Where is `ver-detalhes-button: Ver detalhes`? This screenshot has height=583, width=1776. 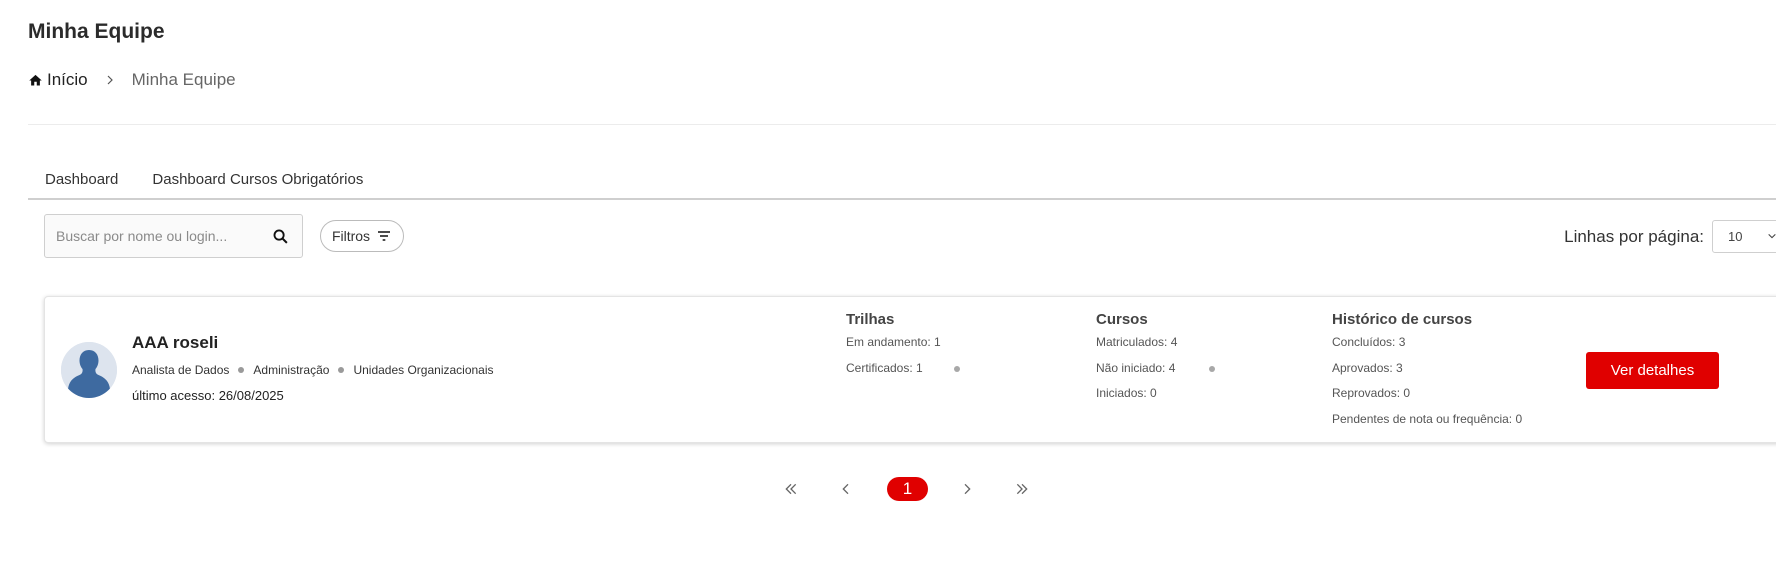 ver-detalhes-button: Ver detalhes is located at coordinates (1652, 370).